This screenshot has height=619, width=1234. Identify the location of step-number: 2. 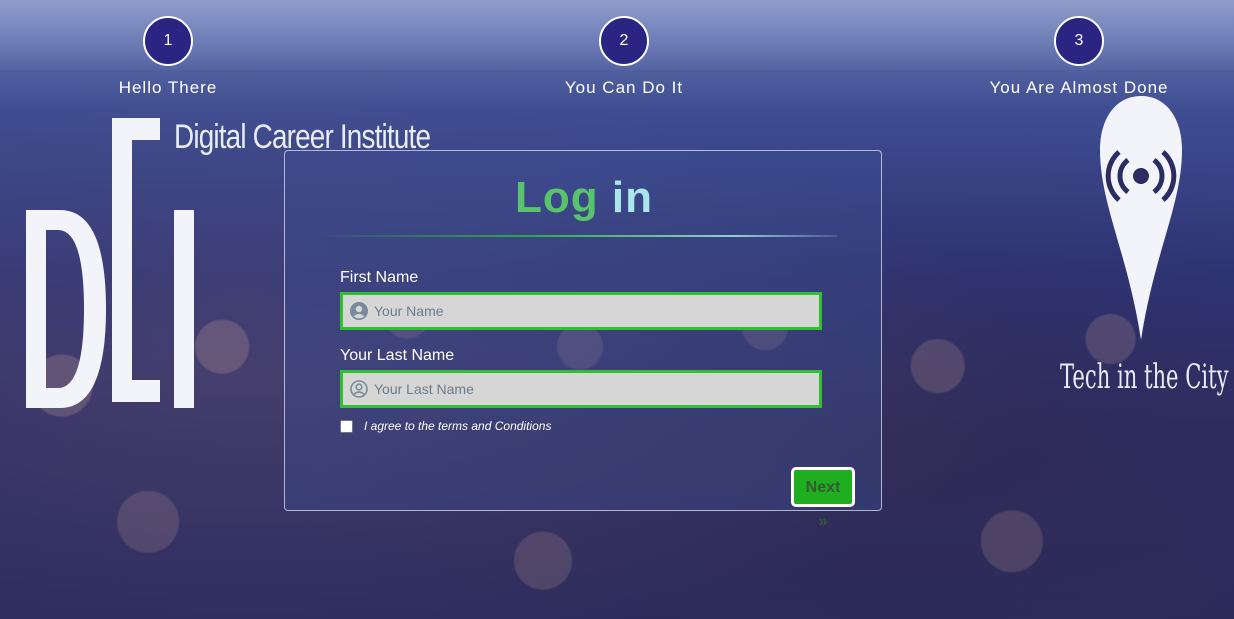
(624, 41).